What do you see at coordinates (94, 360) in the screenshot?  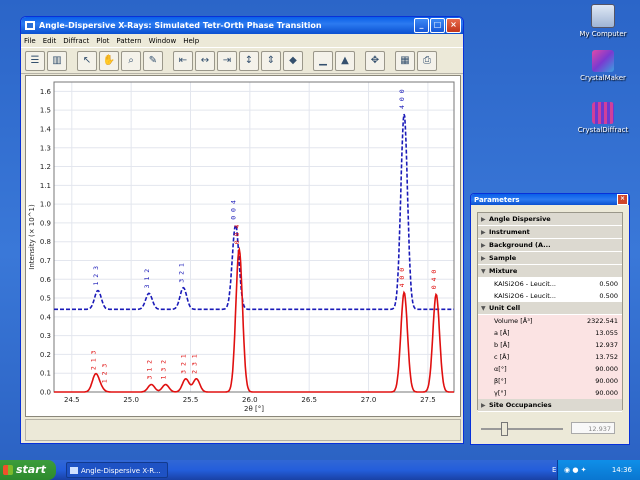 I see `peak-label: 2 1 3` at bounding box center [94, 360].